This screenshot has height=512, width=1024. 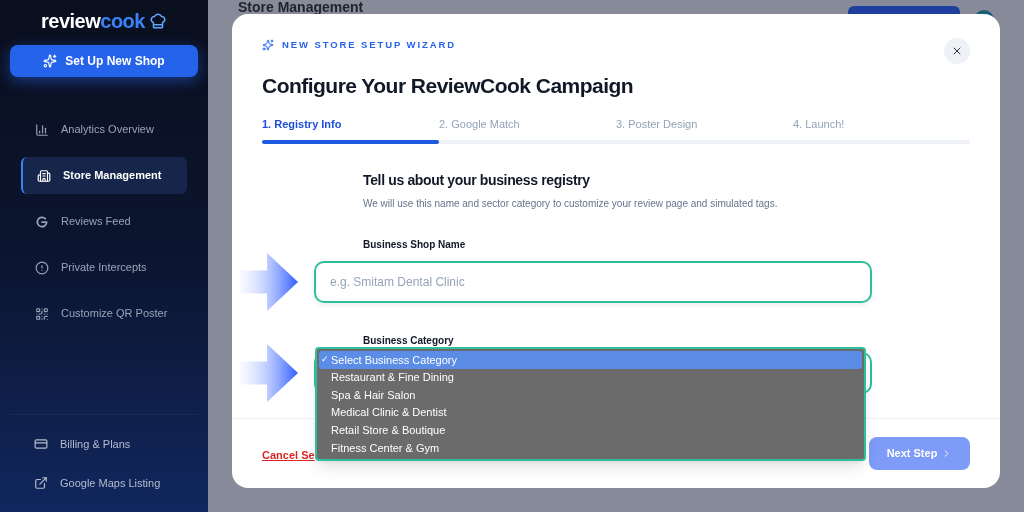 I want to click on section-title: Tell us about your business registry, so click(x=477, y=181).